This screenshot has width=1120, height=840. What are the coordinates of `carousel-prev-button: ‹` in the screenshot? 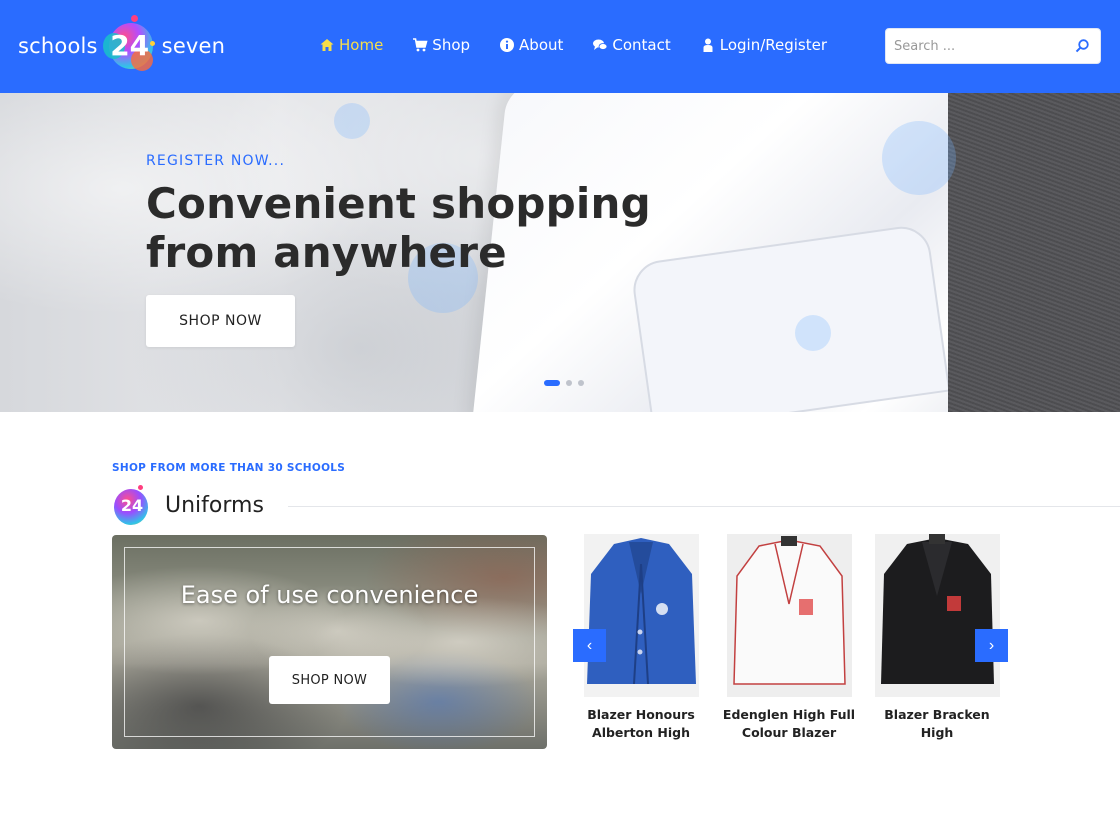 It's located at (589, 645).